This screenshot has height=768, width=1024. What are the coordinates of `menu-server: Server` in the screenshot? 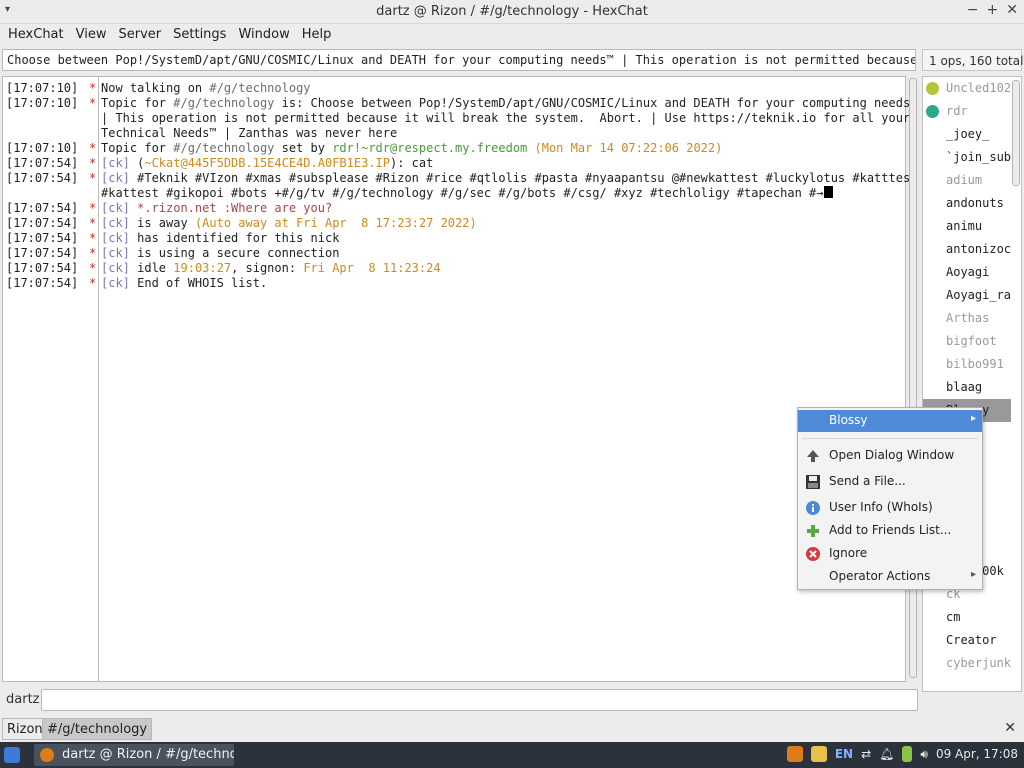 It's located at (139, 35).